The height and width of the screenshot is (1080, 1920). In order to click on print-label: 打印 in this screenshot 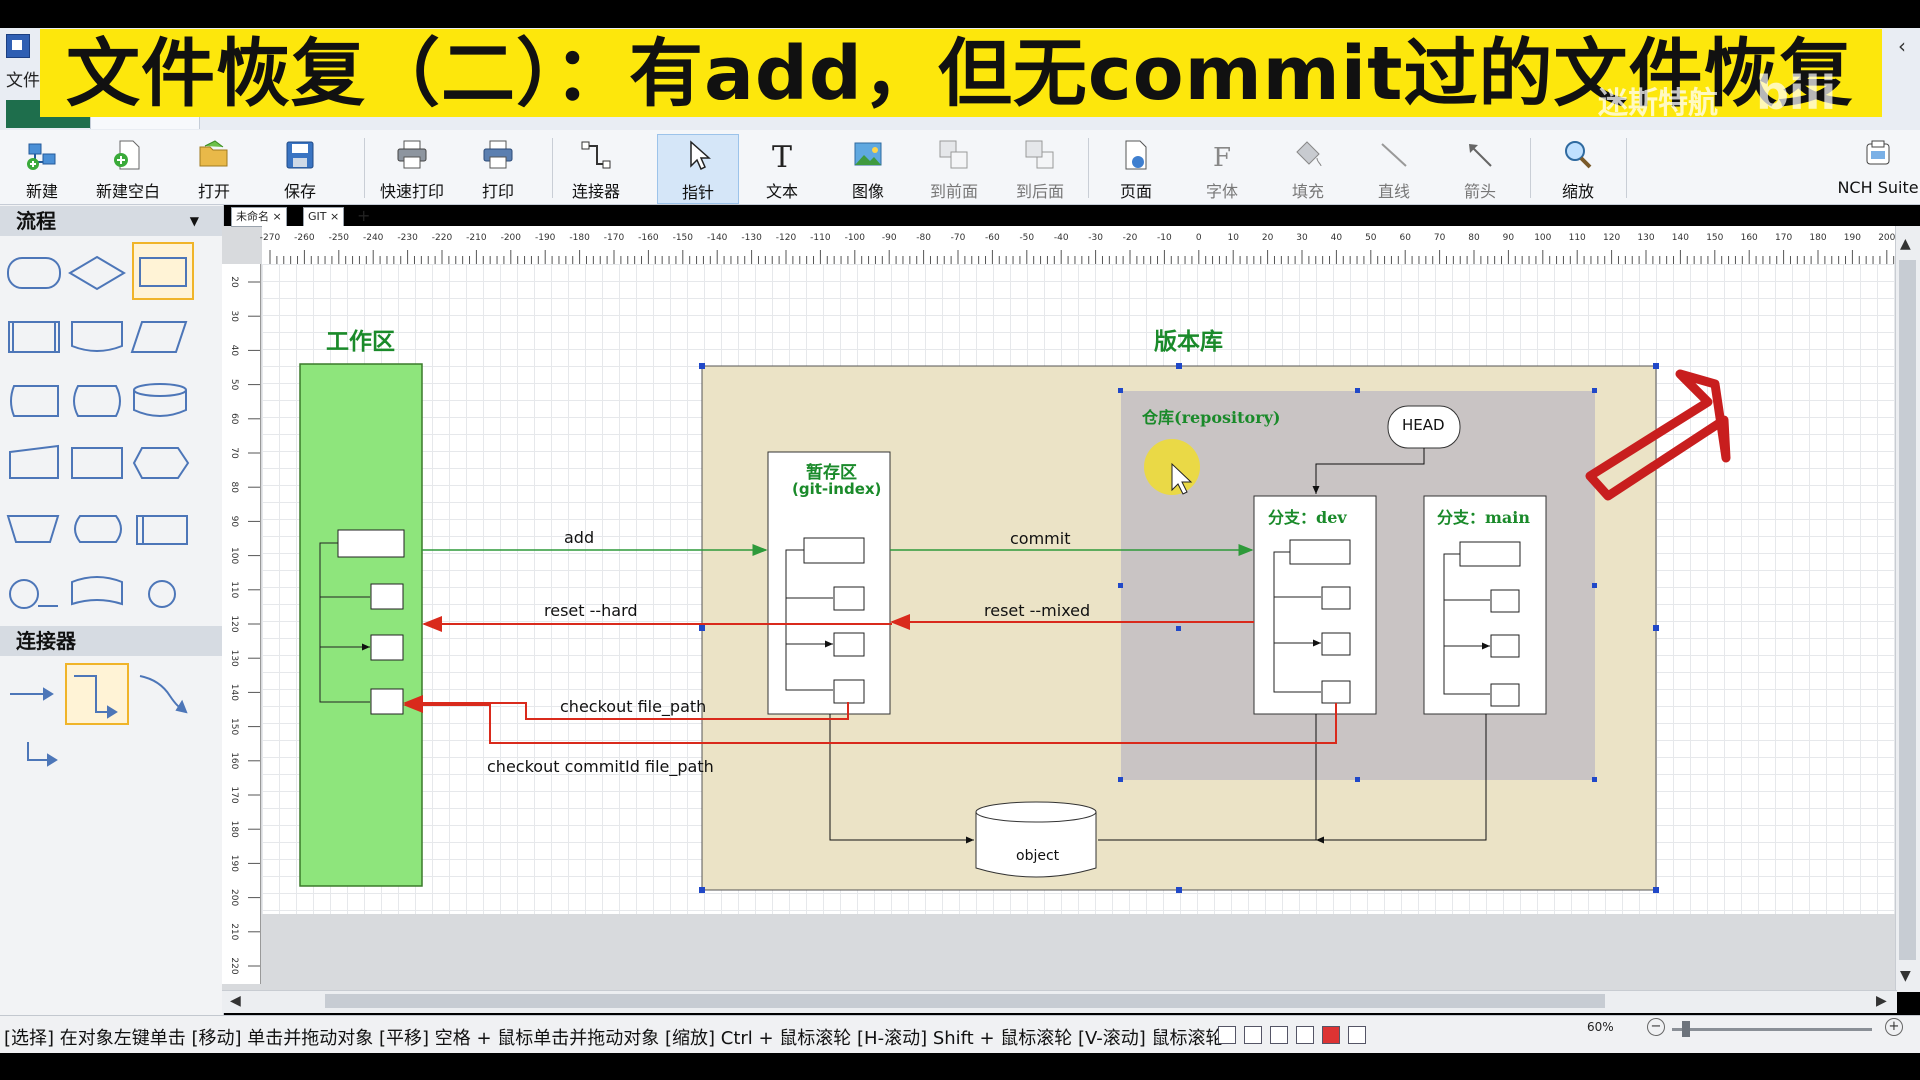, I will do `click(497, 191)`.